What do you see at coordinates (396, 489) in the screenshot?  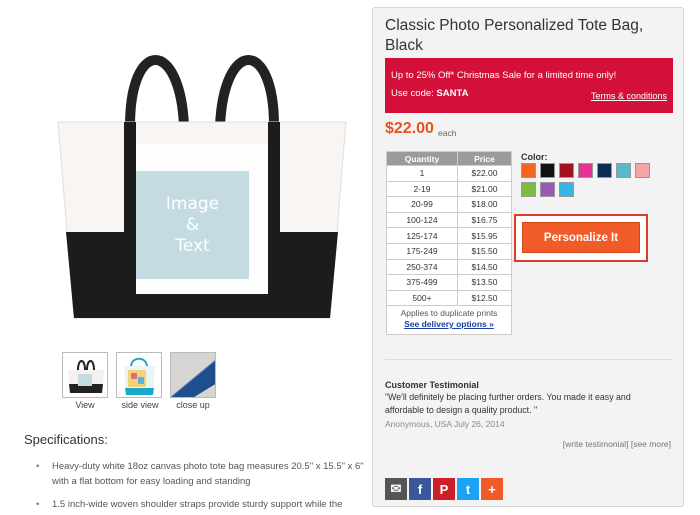 I see `email-icon: ✉` at bounding box center [396, 489].